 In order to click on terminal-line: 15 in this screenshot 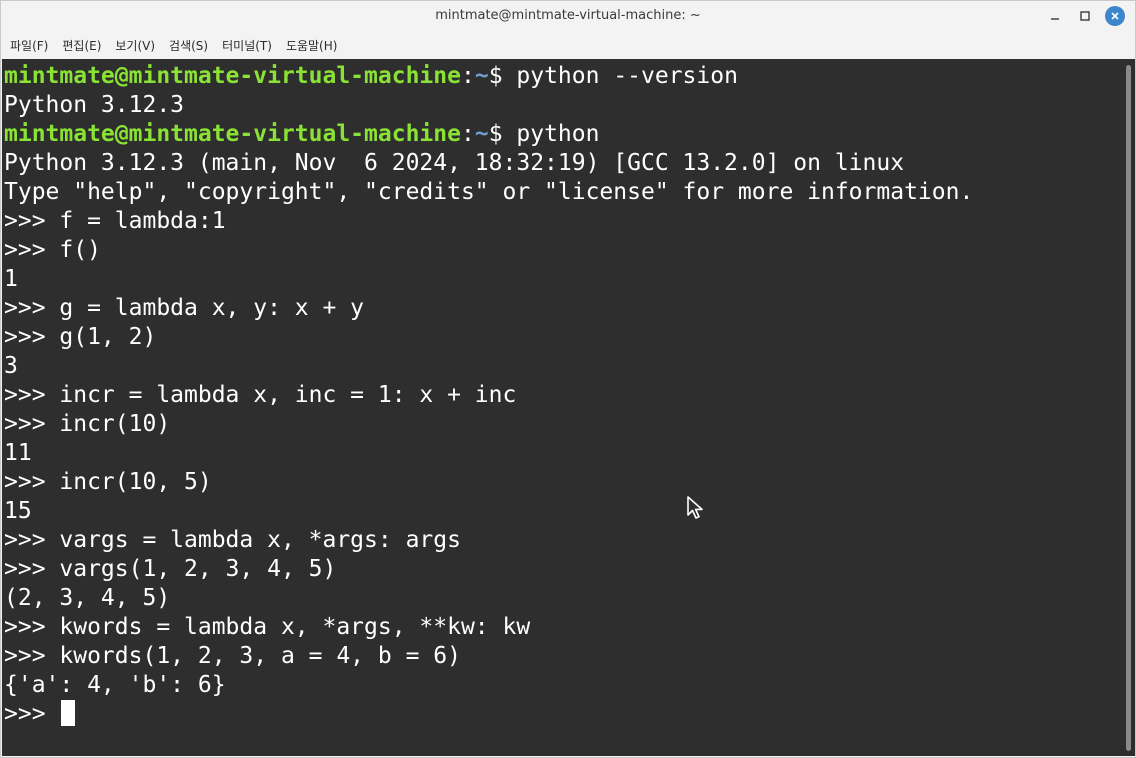, I will do `click(563, 511)`.